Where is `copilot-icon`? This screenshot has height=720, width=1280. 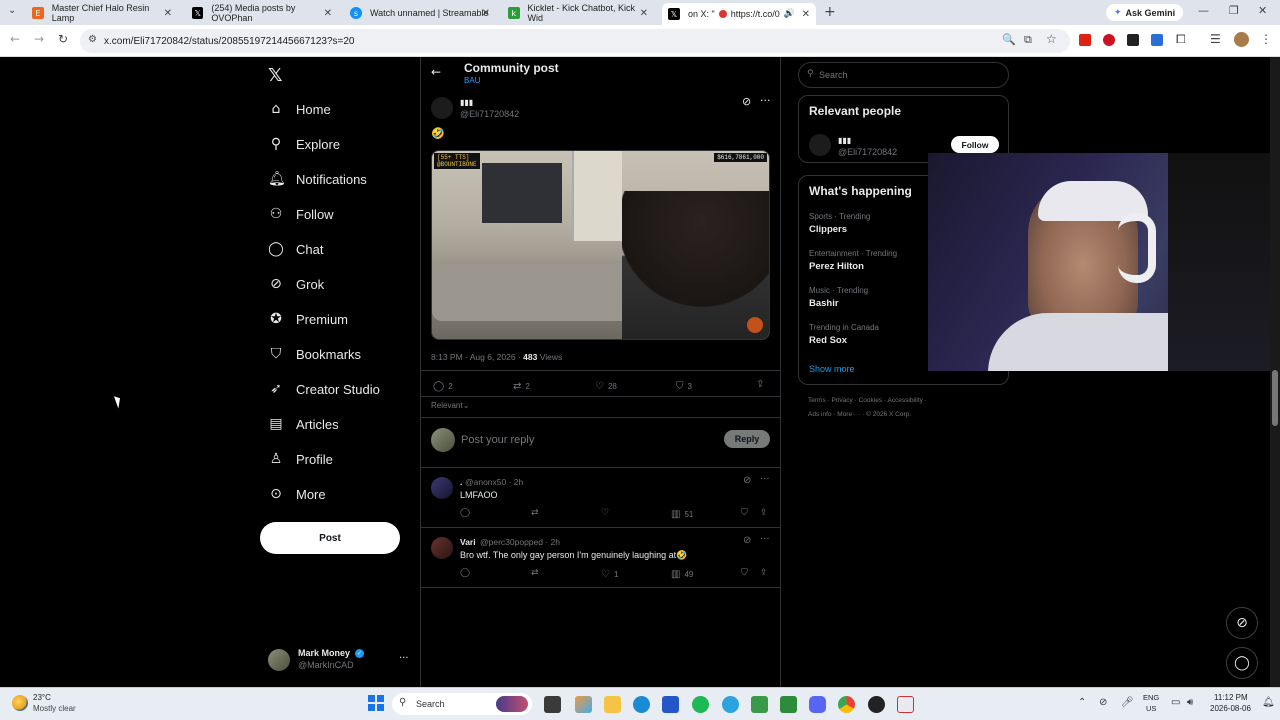
copilot-icon is located at coordinates (583, 704).